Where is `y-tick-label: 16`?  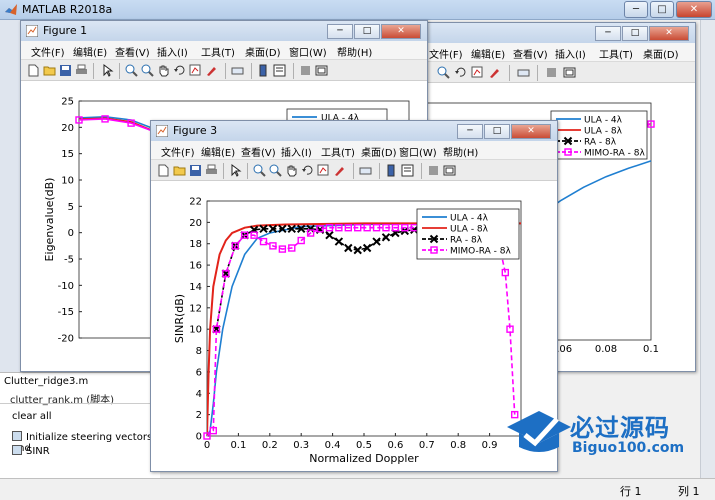
y-tick-label: 16 is located at coordinates (195, 266).